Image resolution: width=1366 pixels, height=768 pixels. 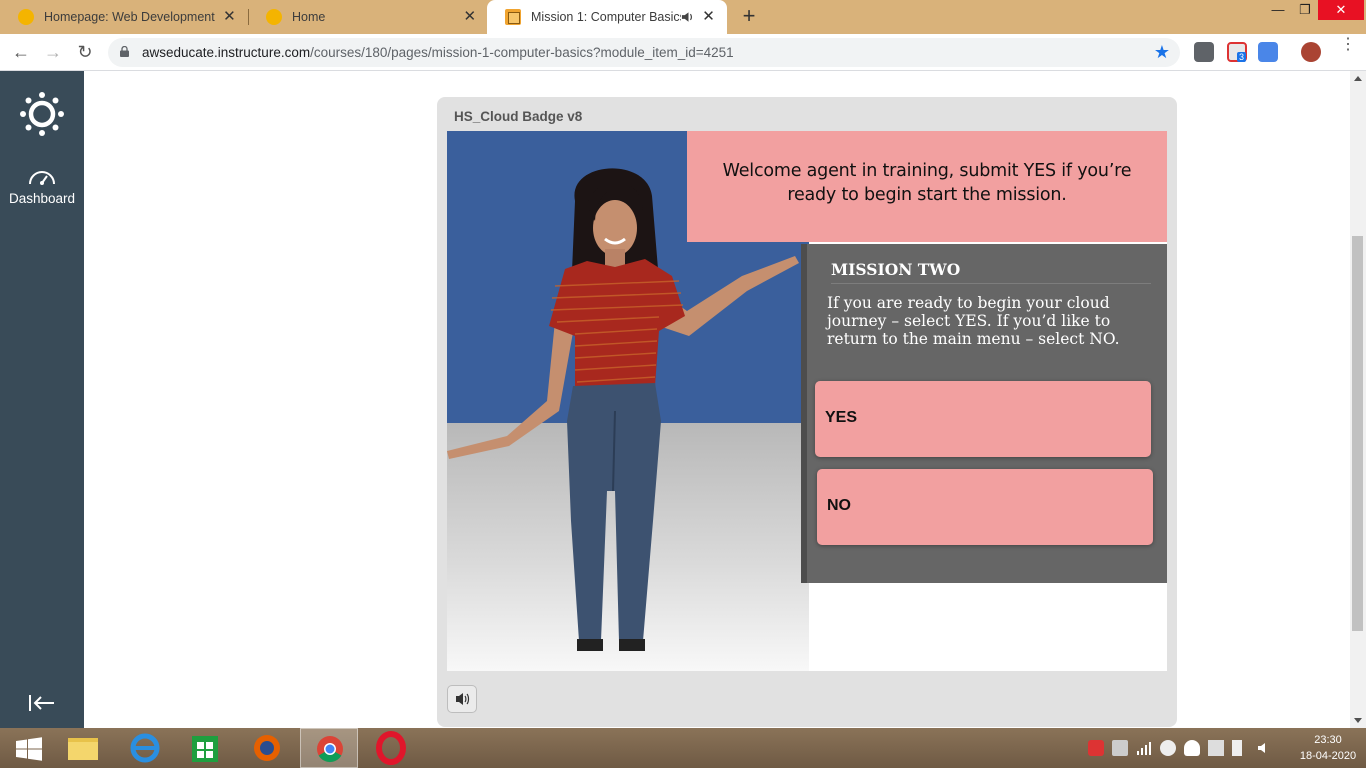 What do you see at coordinates (985, 507) in the screenshot?
I see `no-button: NO` at bounding box center [985, 507].